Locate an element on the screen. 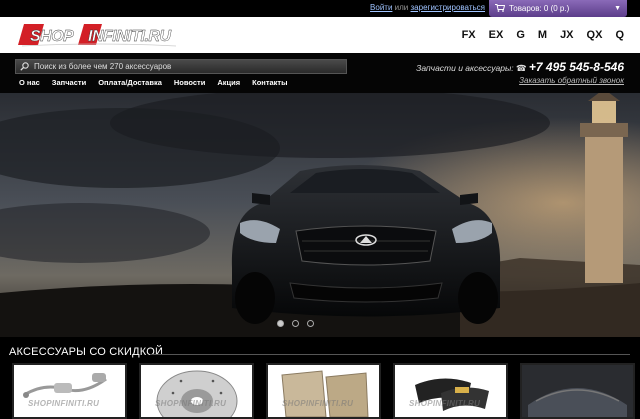 The height and width of the screenshot is (419, 640). auth-links: Войти или зарегистрироваться is located at coordinates (427, 7).